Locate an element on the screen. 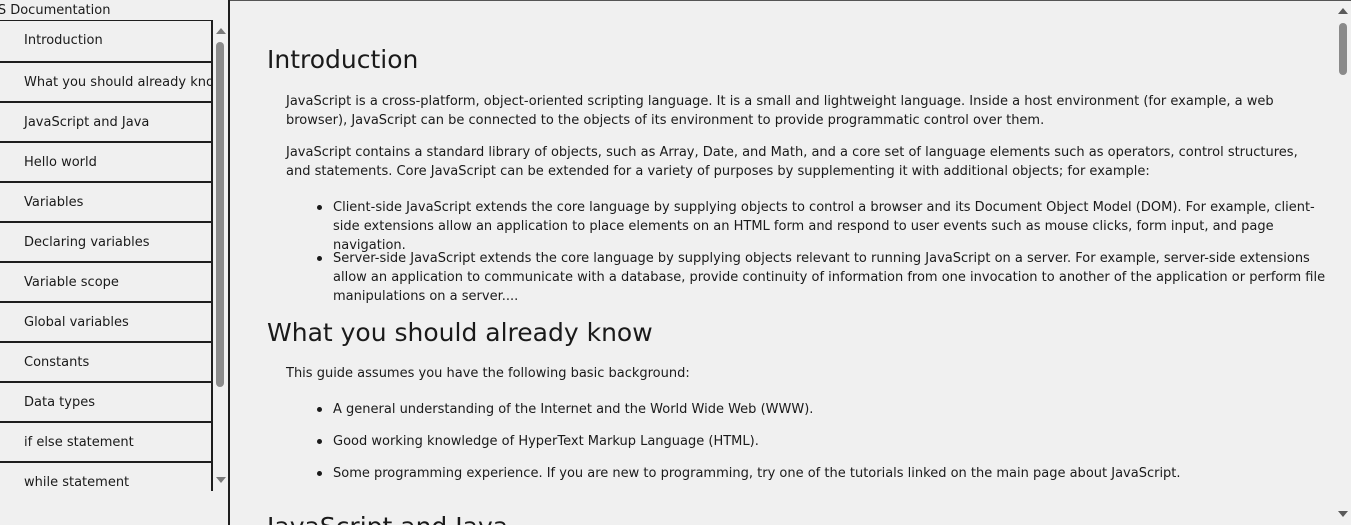 Image resolution: width=1351 pixels, height=525 pixels. section-title: JavaScript and Java is located at coordinates (387, 518).